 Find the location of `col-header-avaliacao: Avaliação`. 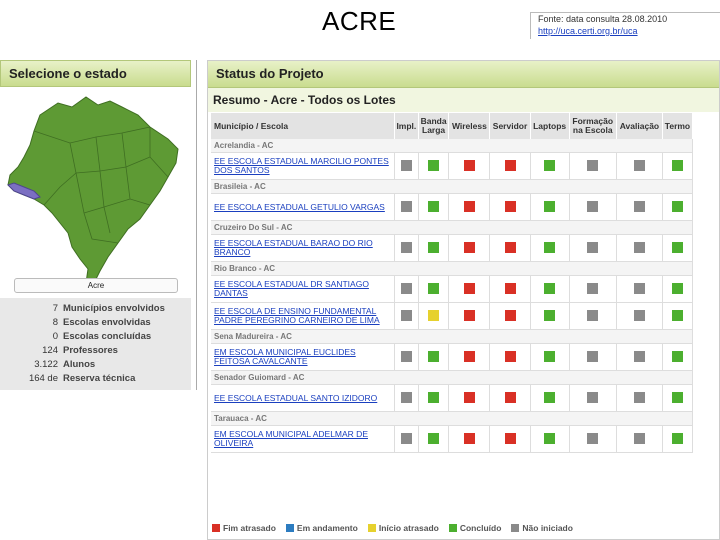

col-header-avaliacao: Avaliação is located at coordinates (639, 126).